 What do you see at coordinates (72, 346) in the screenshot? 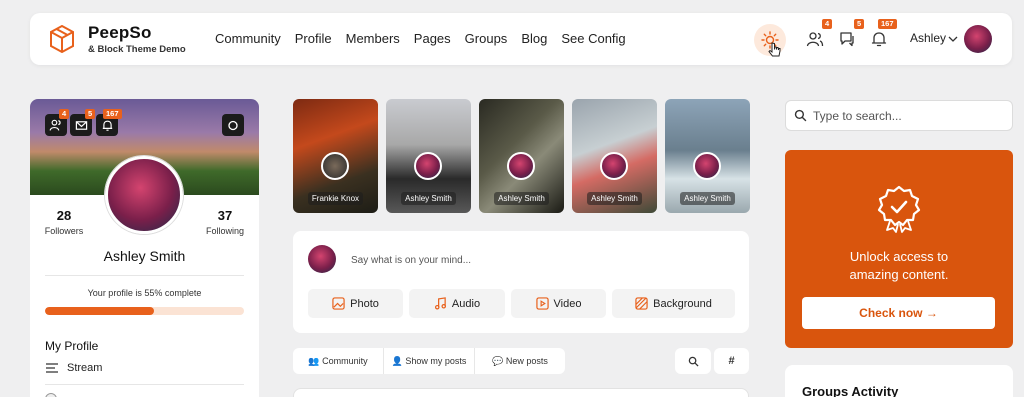
I see `my-profile-heading: My Profile` at bounding box center [72, 346].